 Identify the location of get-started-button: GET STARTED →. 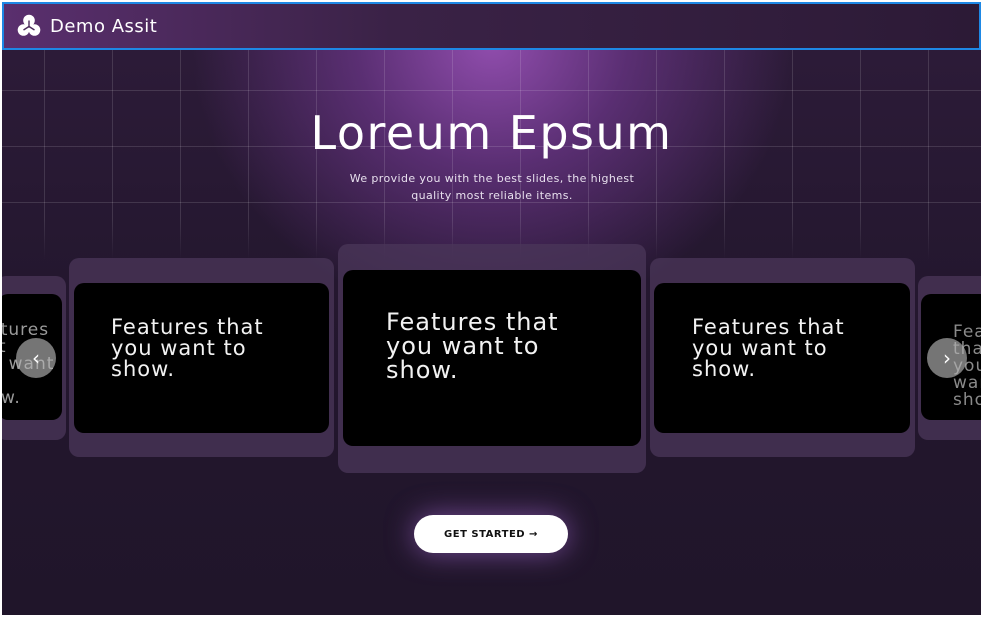
(491, 534).